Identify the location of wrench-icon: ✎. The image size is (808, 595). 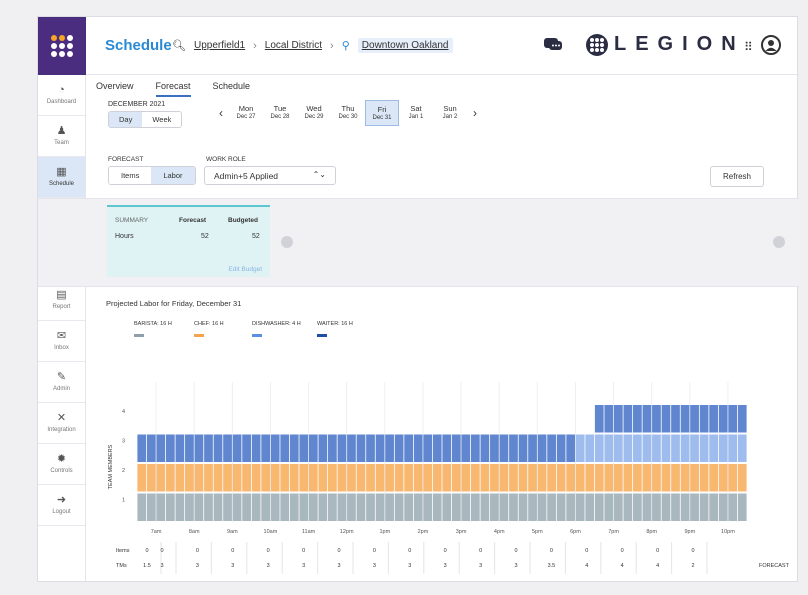
(61, 377).